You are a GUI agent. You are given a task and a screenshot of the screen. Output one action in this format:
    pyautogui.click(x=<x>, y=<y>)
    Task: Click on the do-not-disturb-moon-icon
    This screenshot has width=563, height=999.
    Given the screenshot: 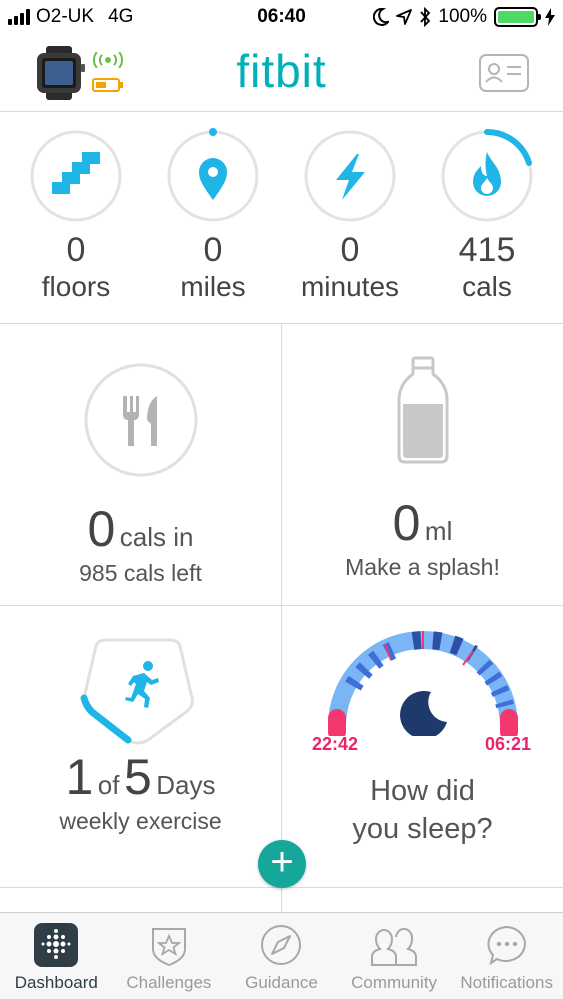 What is the action you would take?
    pyautogui.click(x=381, y=17)
    